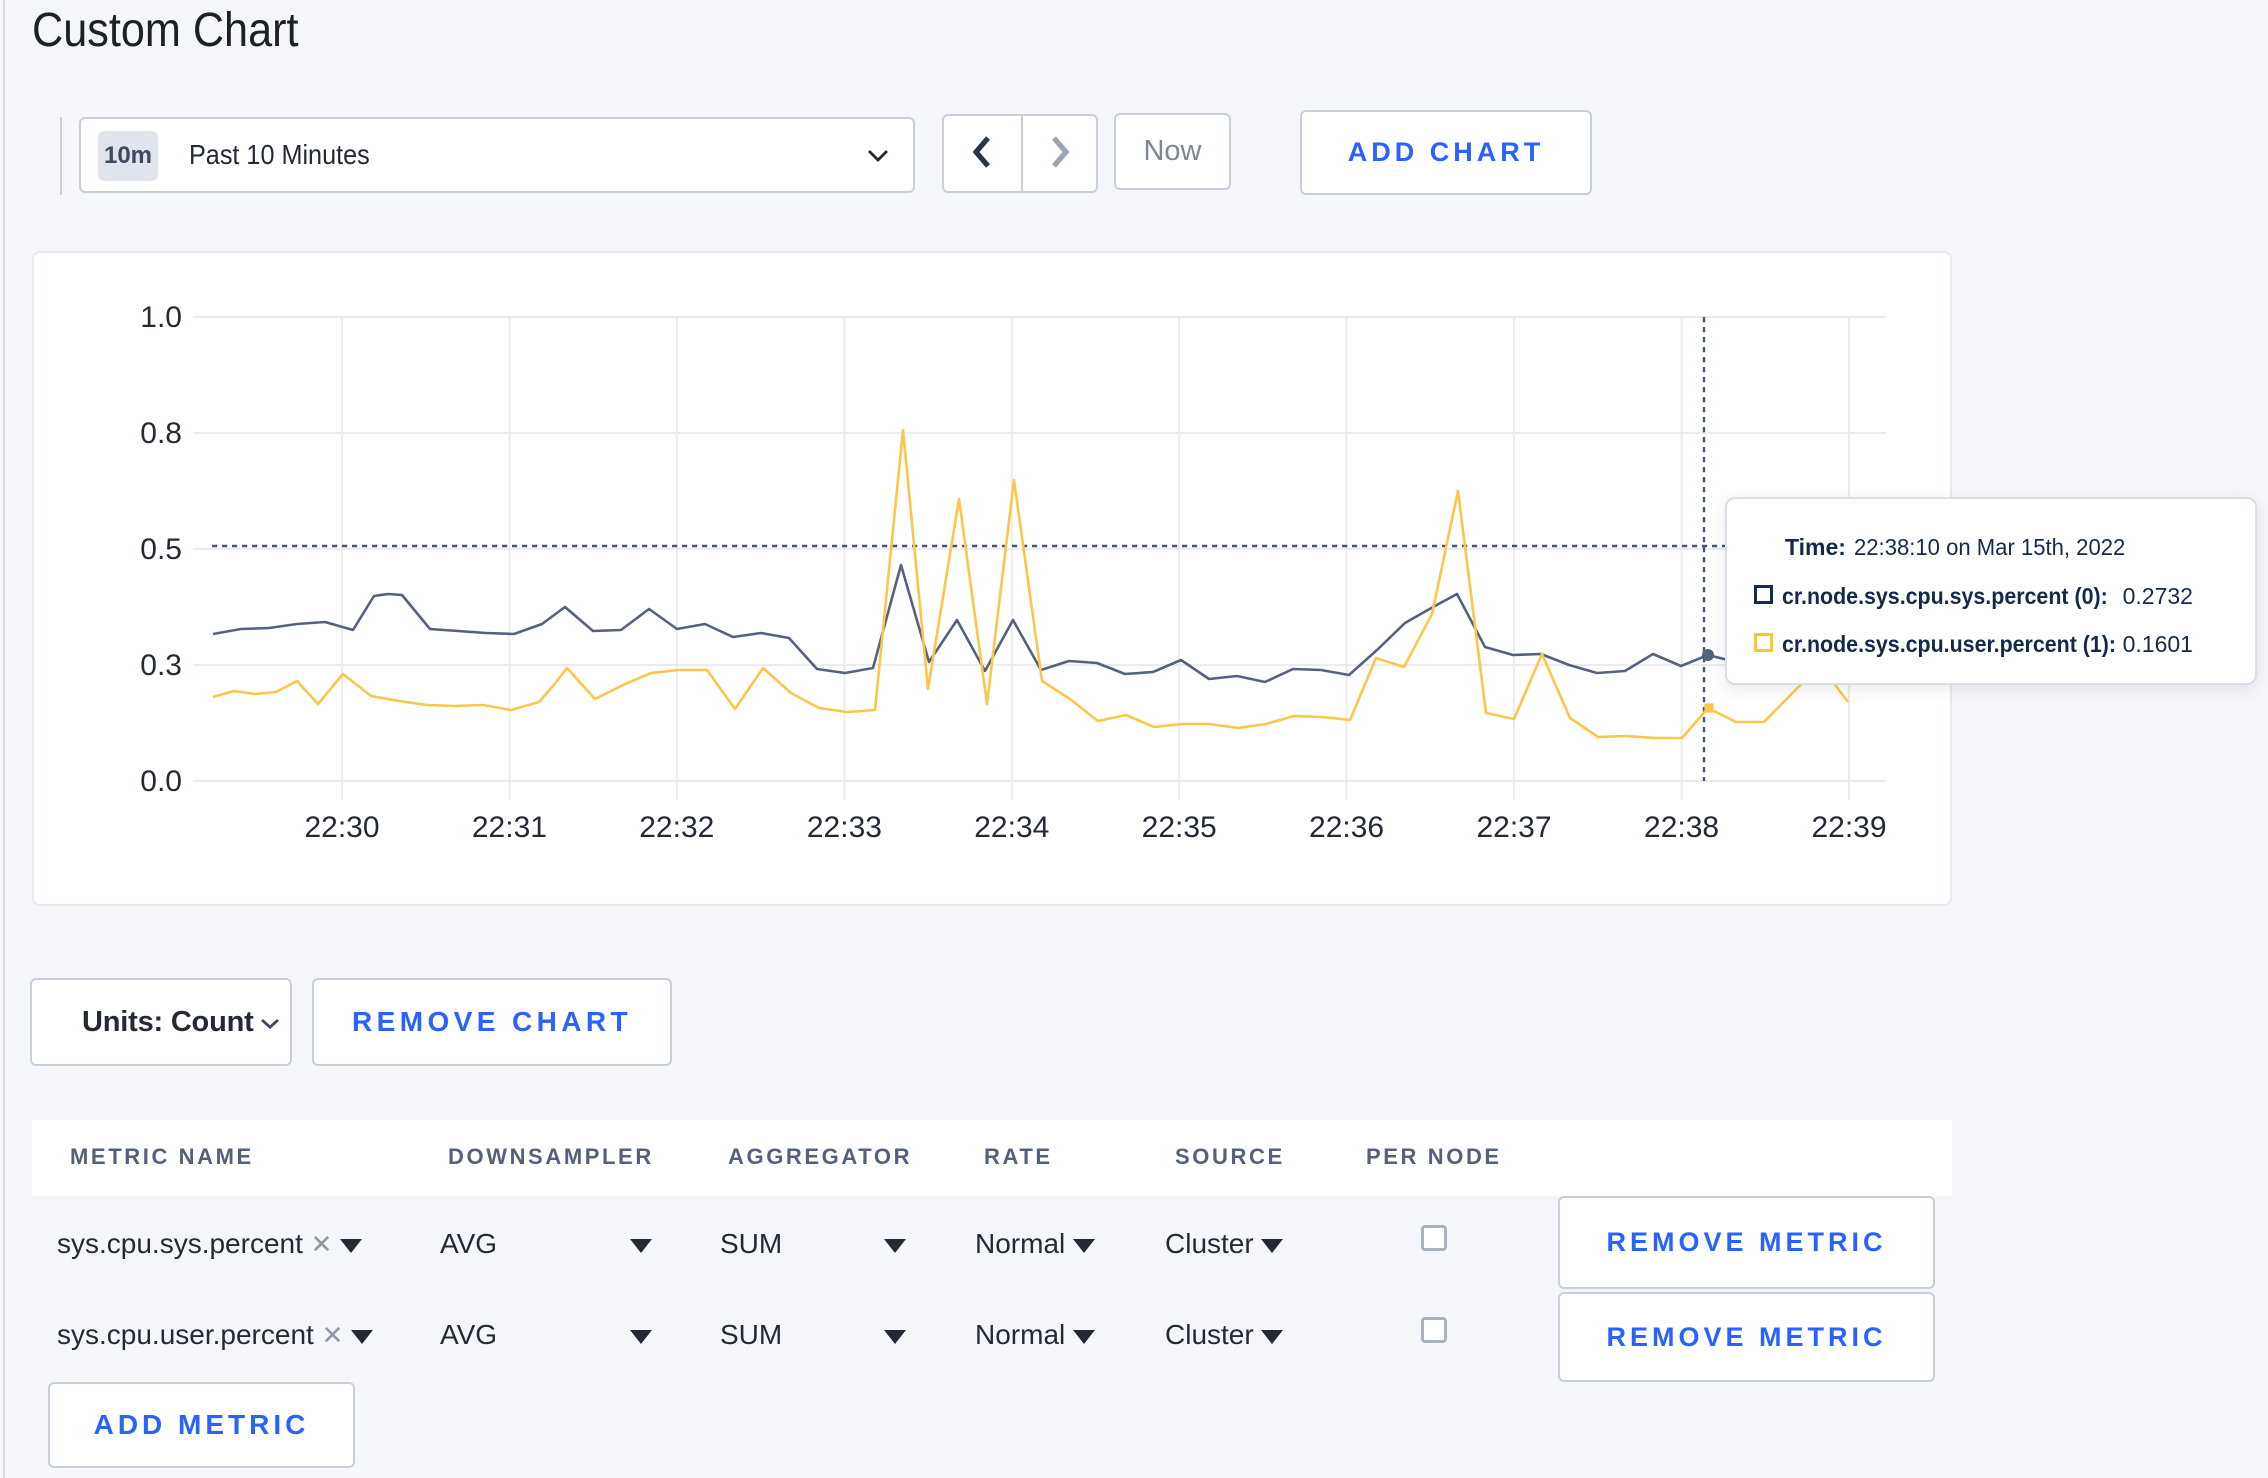  Describe the element at coordinates (161, 549) in the screenshot. I see `svg-text: 0.5` at that location.